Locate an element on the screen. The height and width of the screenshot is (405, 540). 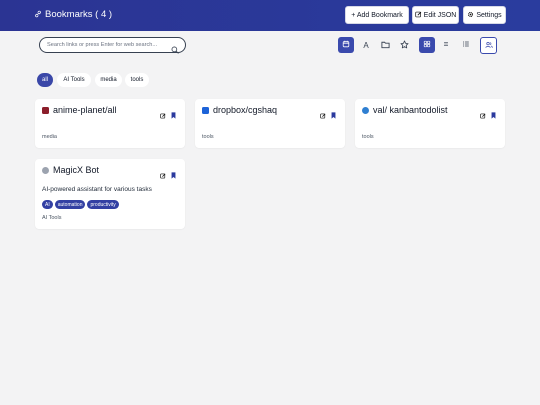
filter-label: tools is located at coordinates (137, 80).